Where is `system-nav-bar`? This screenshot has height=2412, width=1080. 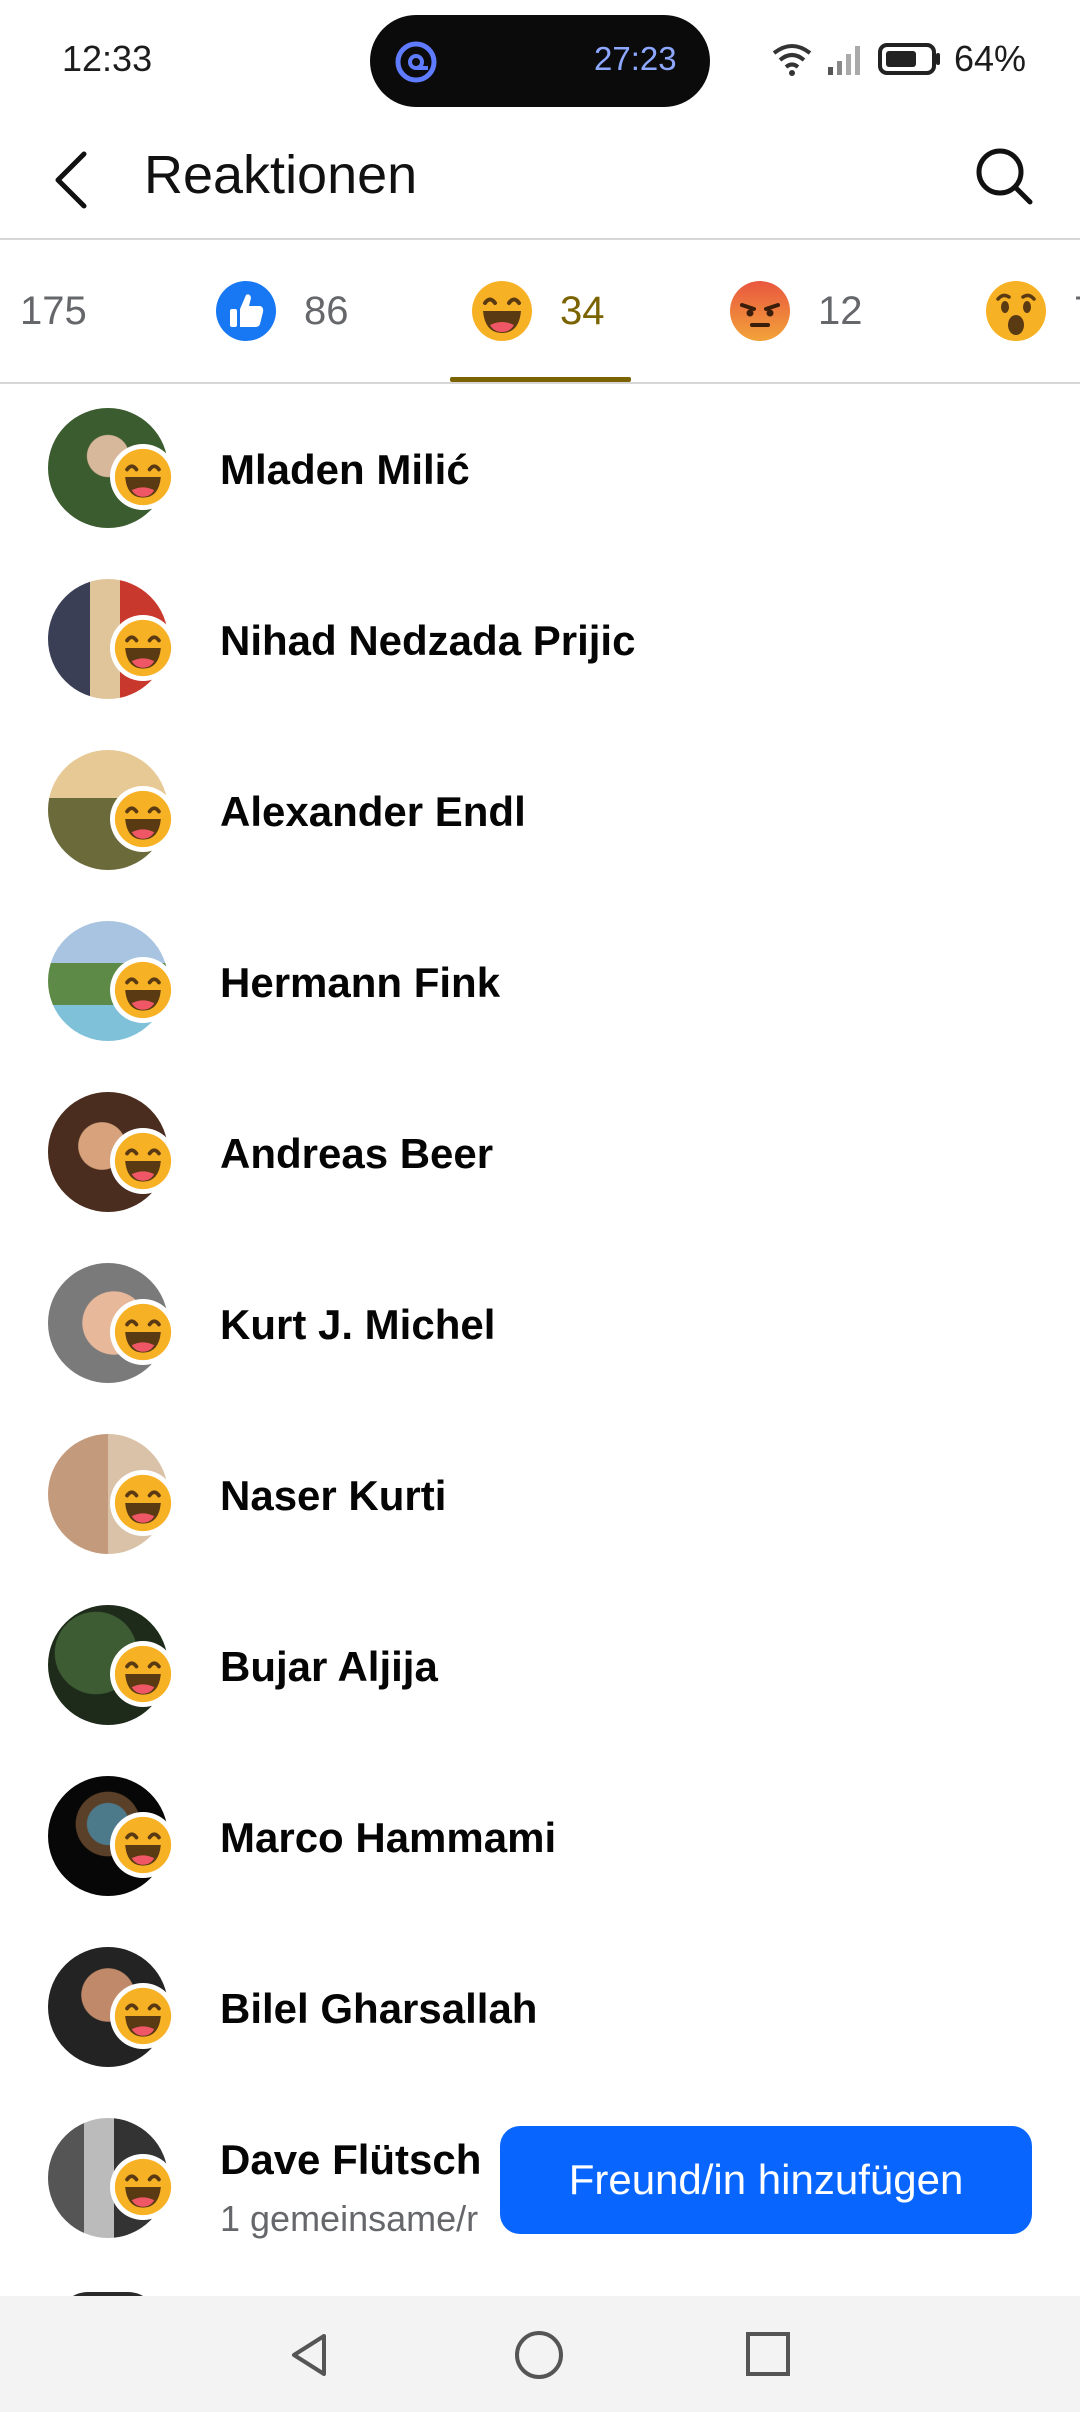 system-nav-bar is located at coordinates (540, 2354).